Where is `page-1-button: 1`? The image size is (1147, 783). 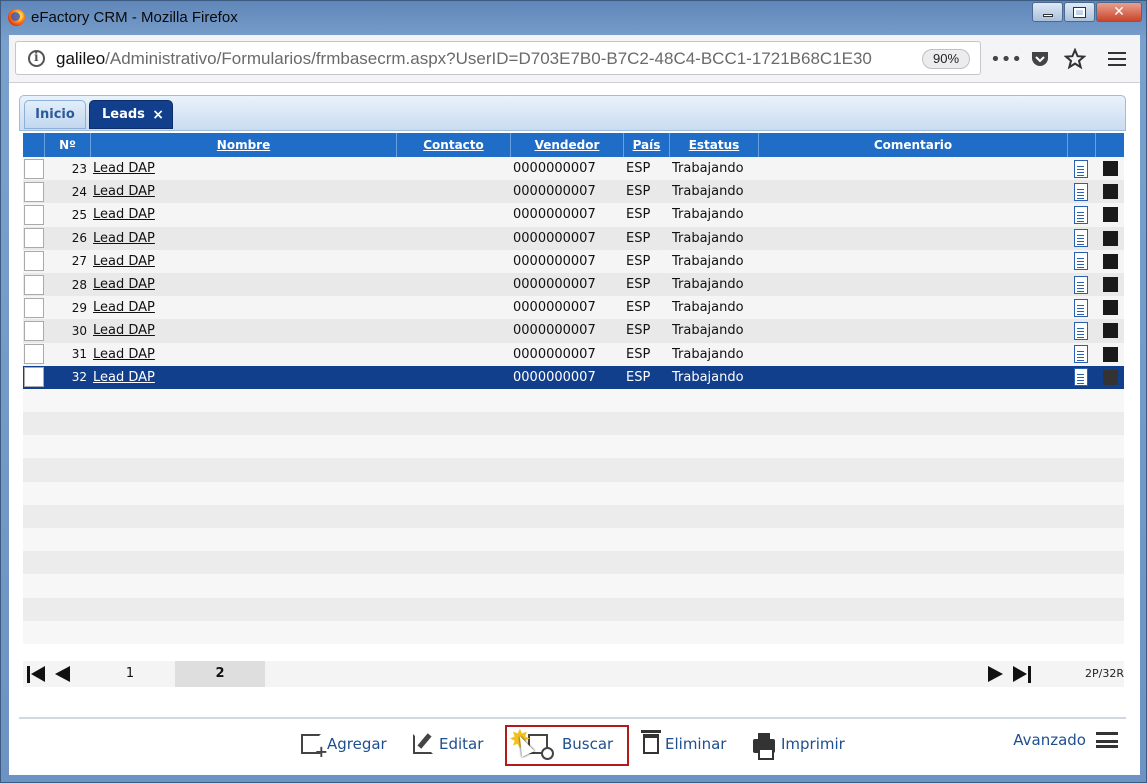
page-1-button: 1 is located at coordinates (130, 674).